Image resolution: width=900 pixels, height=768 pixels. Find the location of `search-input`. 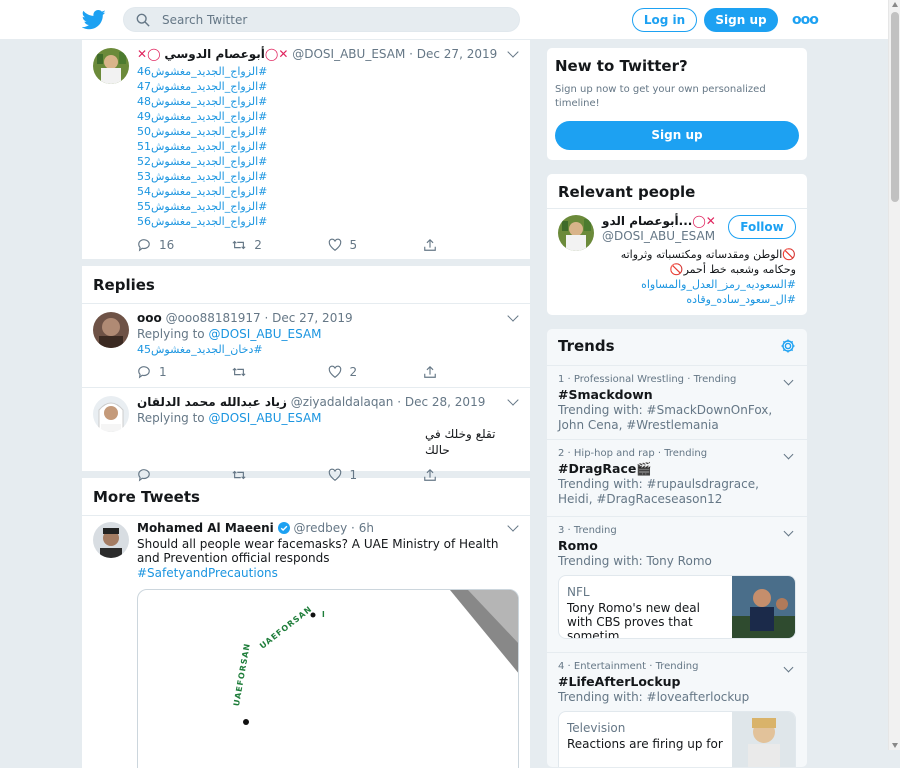

search-input is located at coordinates (327, 19).